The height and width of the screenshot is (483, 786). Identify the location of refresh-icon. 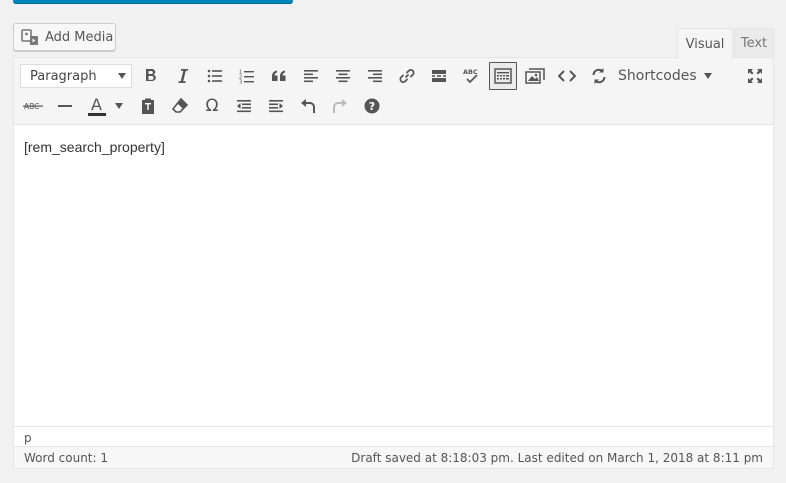
(599, 76).